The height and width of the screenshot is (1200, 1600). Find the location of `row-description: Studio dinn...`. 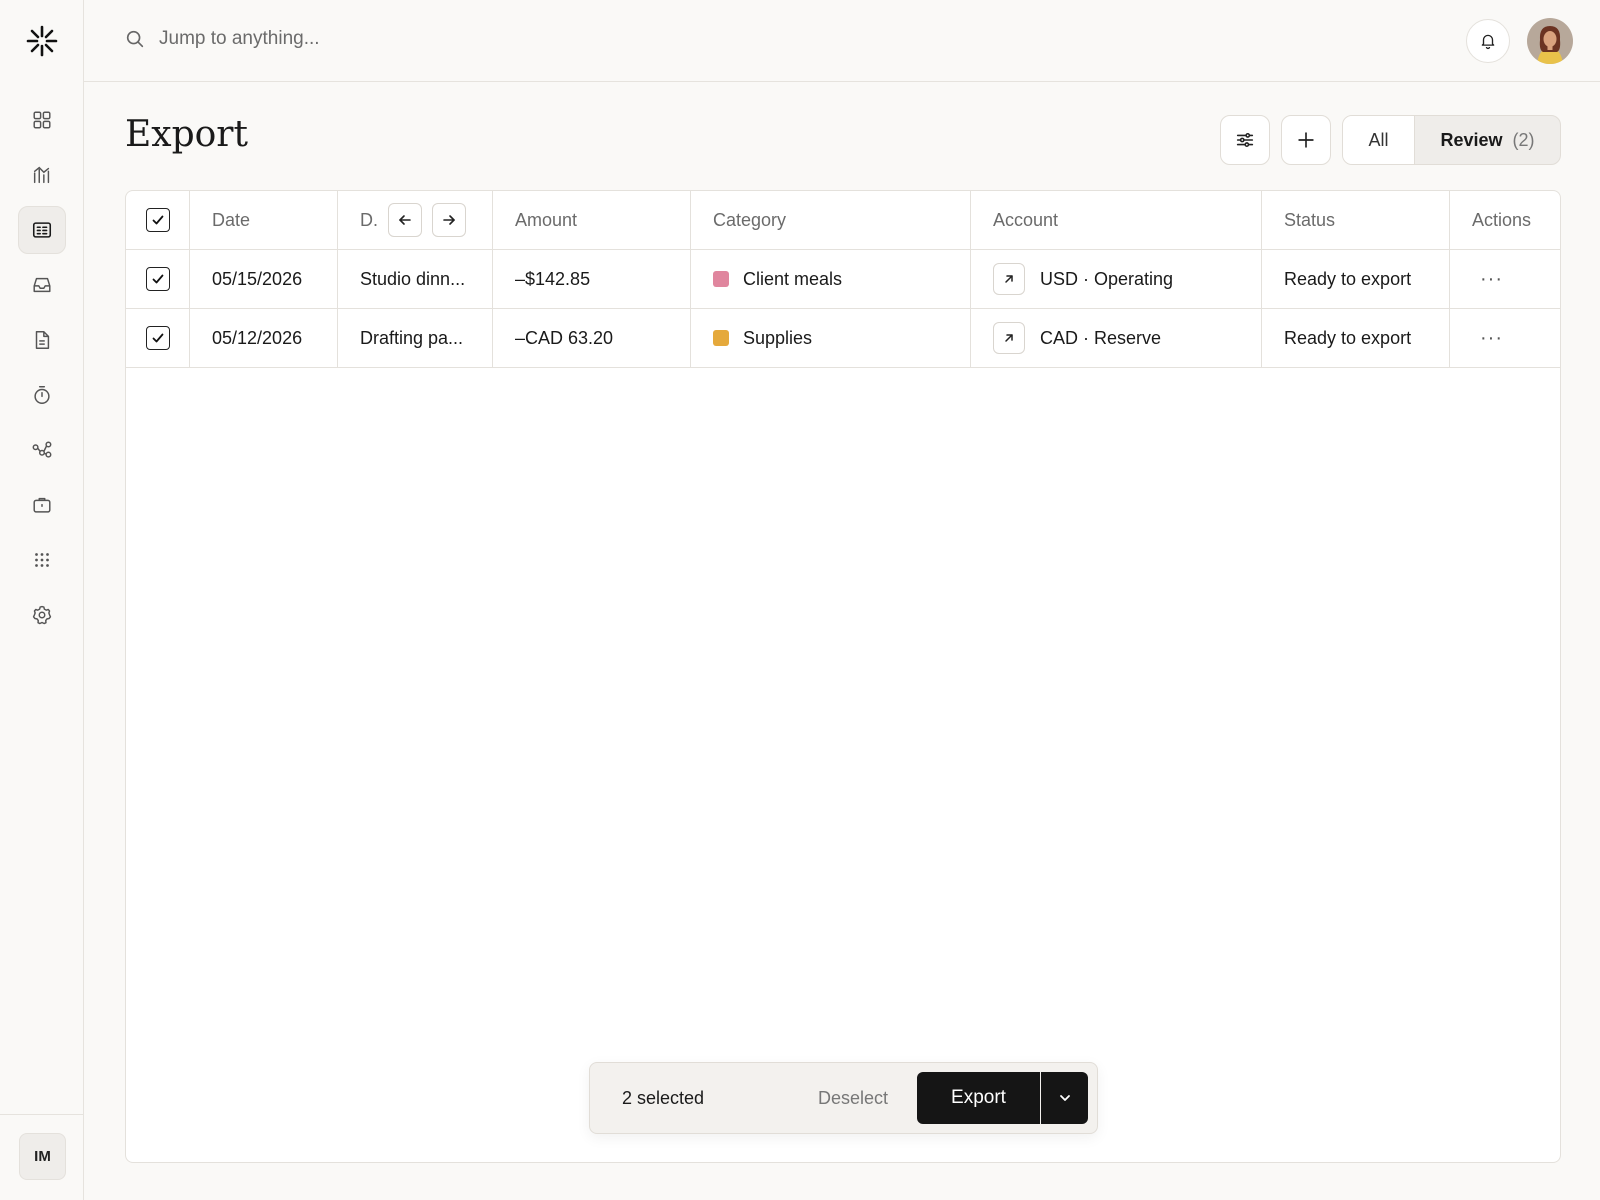

row-description: Studio dinn... is located at coordinates (415, 279).